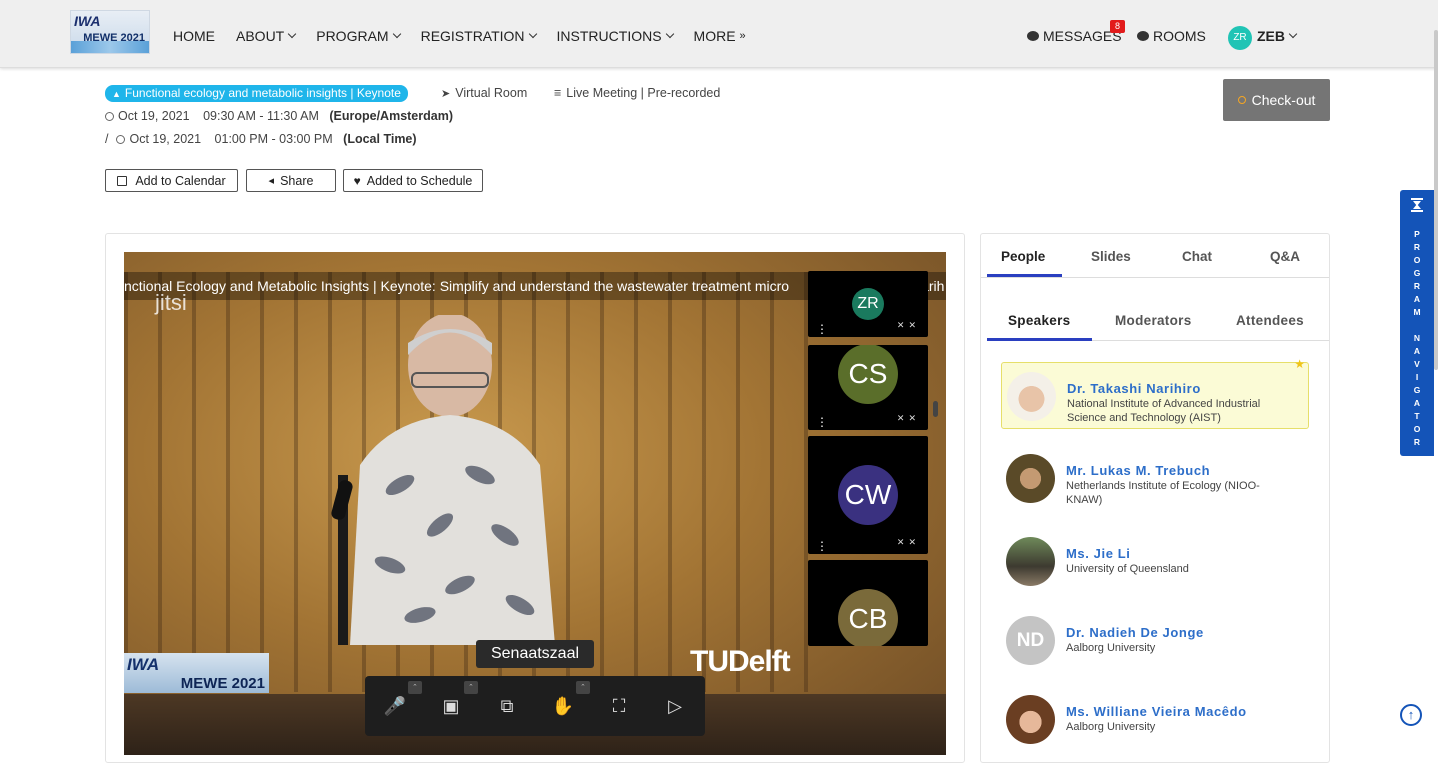 This screenshot has width=1438, height=763. Describe the element at coordinates (714, 36) in the screenshot. I see `nav-more-label: MORE` at that location.